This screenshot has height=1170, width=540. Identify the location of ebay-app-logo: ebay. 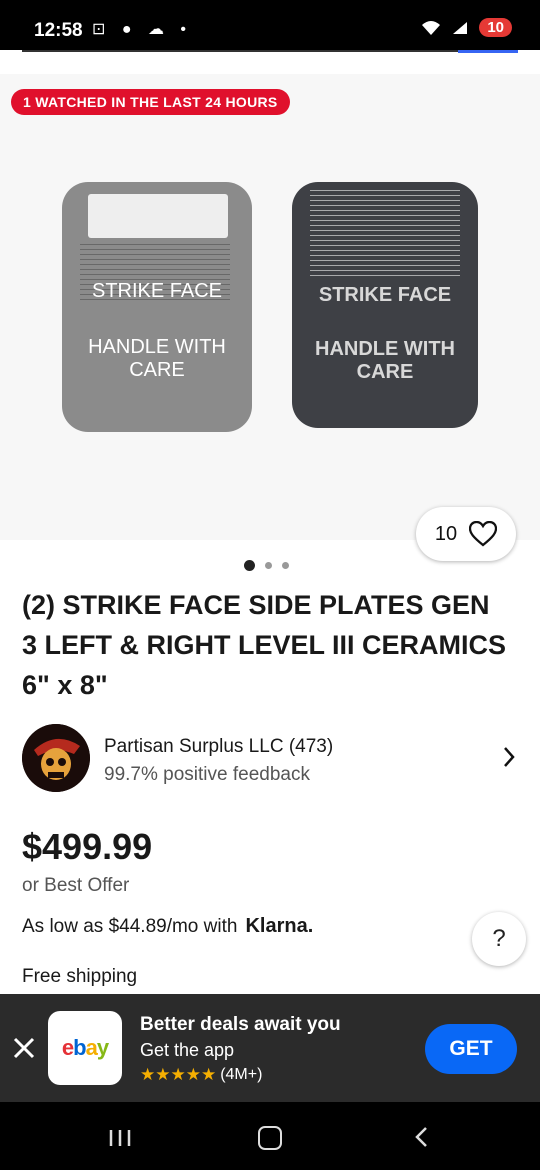
(85, 1048).